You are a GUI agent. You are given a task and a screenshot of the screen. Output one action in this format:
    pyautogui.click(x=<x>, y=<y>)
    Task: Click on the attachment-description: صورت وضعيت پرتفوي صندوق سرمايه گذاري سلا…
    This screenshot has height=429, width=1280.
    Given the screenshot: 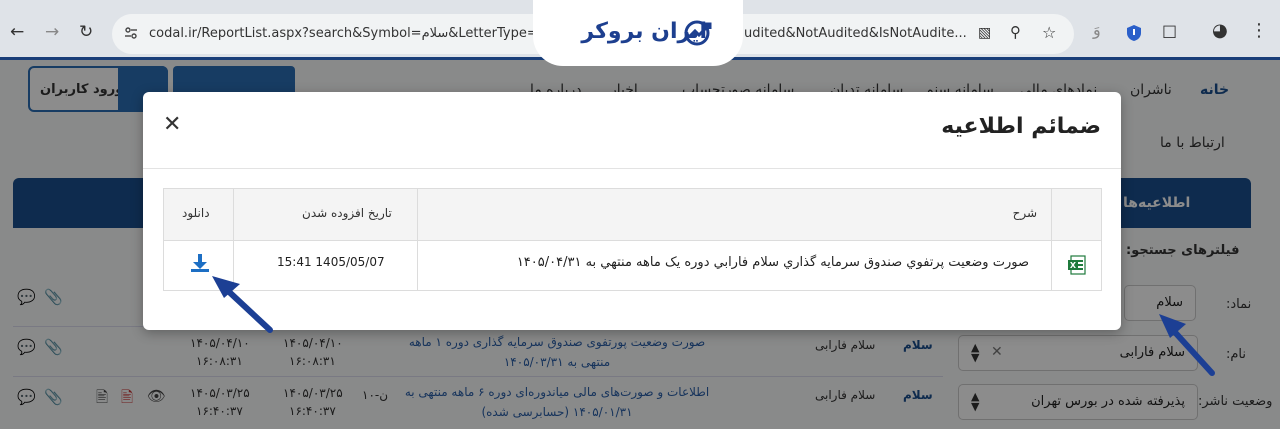 What is the action you would take?
    pyautogui.click(x=772, y=262)
    